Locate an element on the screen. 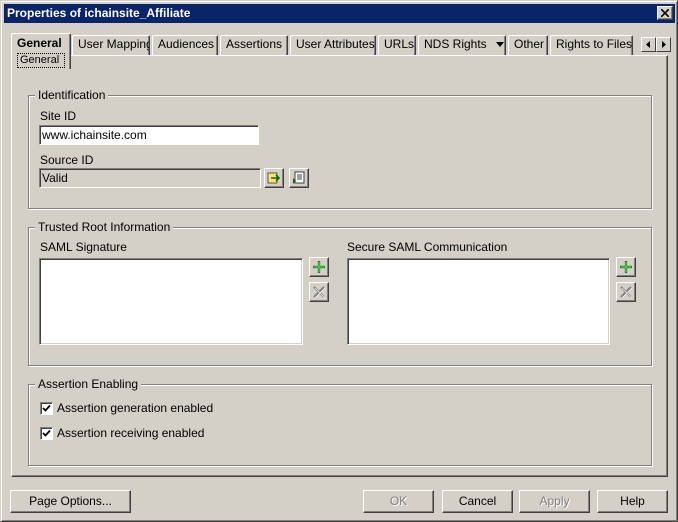 The height and width of the screenshot is (522, 678). tab-scroll-left-button is located at coordinates (648, 44).